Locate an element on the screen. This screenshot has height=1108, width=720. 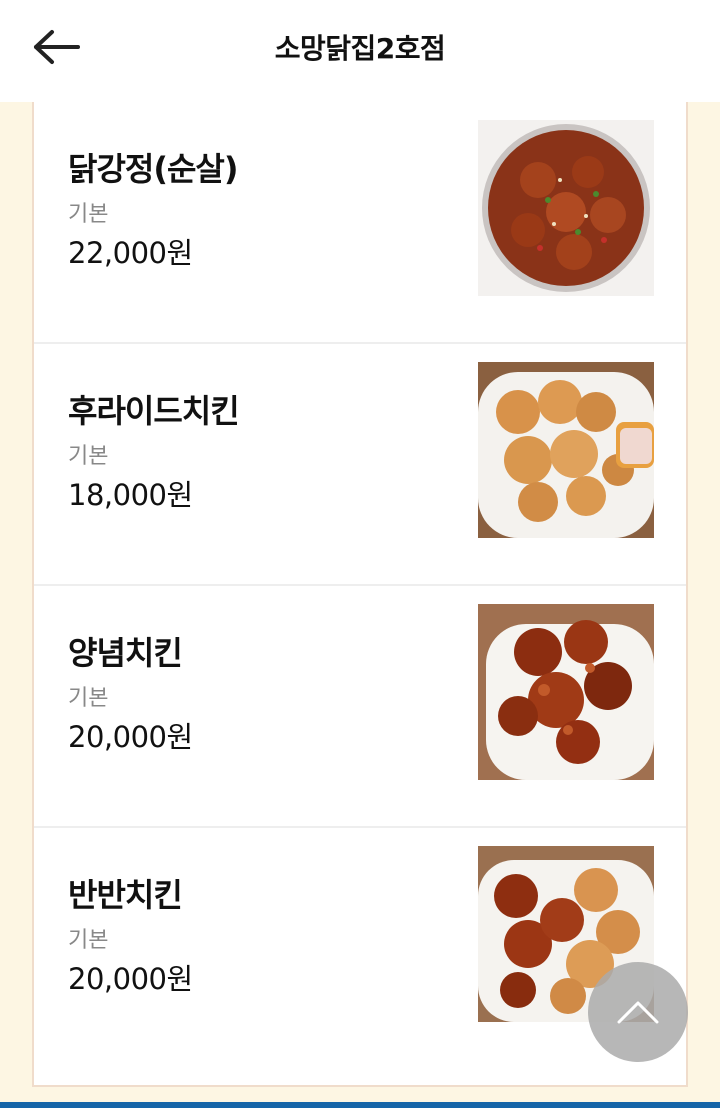
menu-item-name: 양념치킨 is located at coordinates (125, 653).